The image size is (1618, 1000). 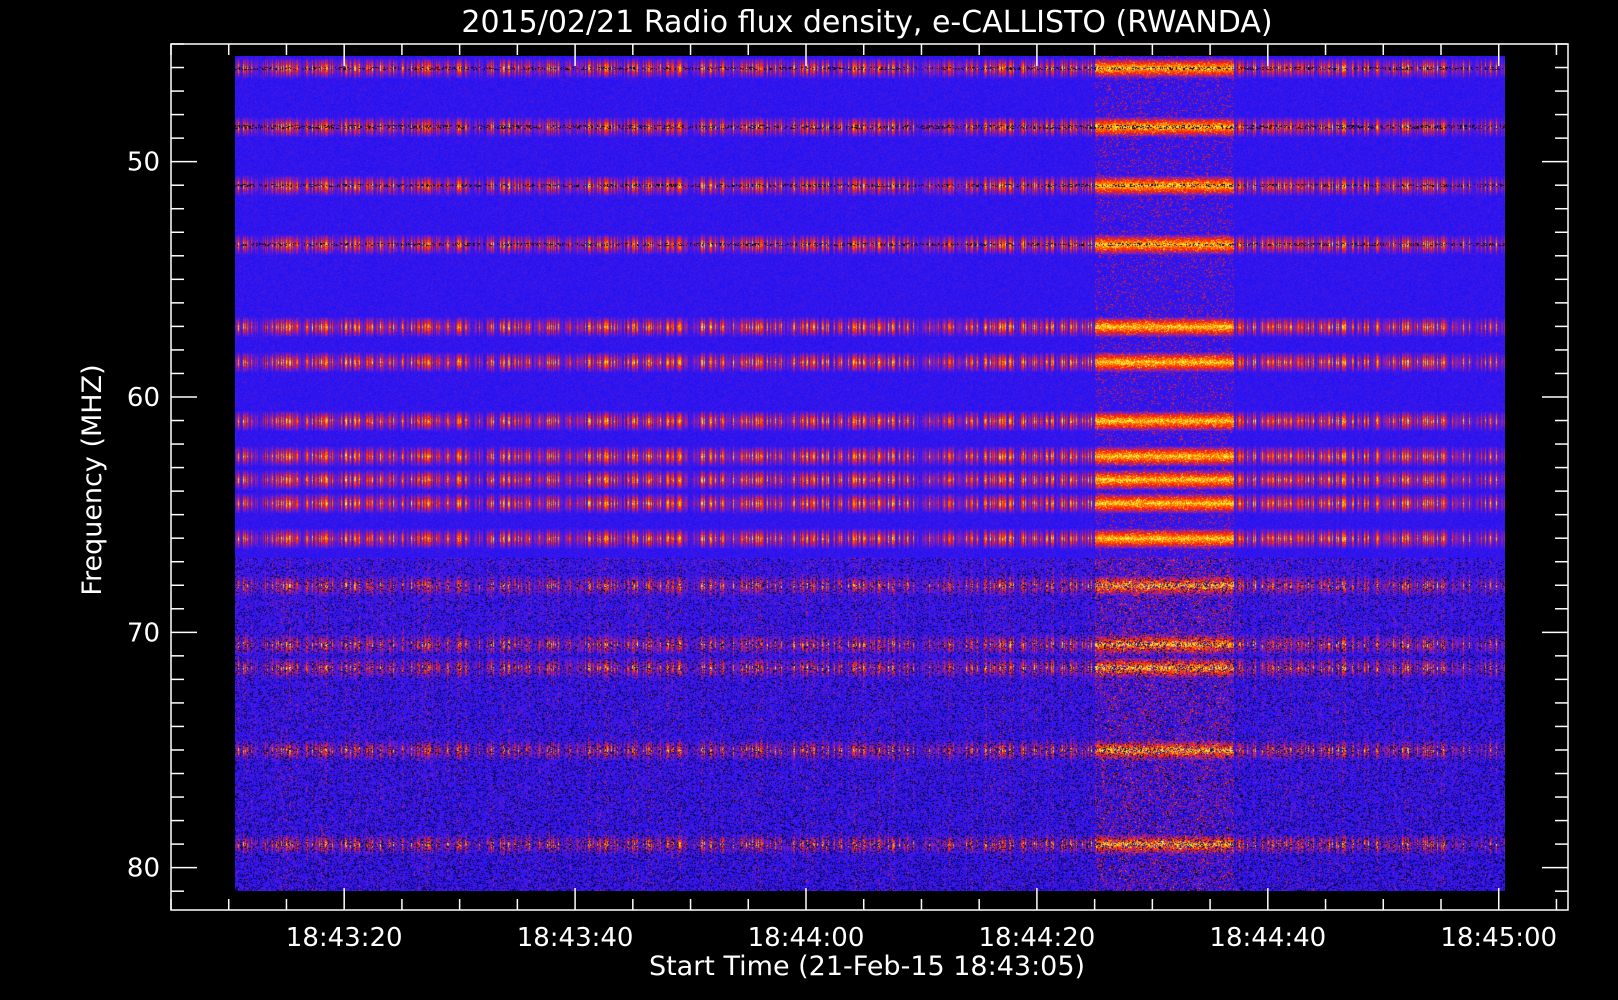 I want to click on x-tick-label: 18:44:40, so click(x=1267, y=938).